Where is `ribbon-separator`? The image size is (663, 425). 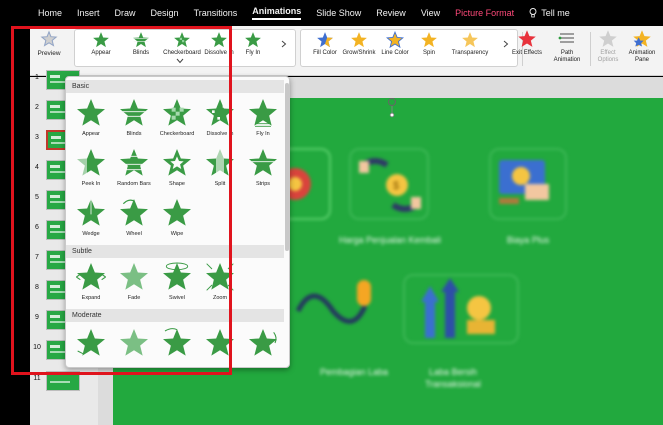
ribbon-separator is located at coordinates (590, 49).